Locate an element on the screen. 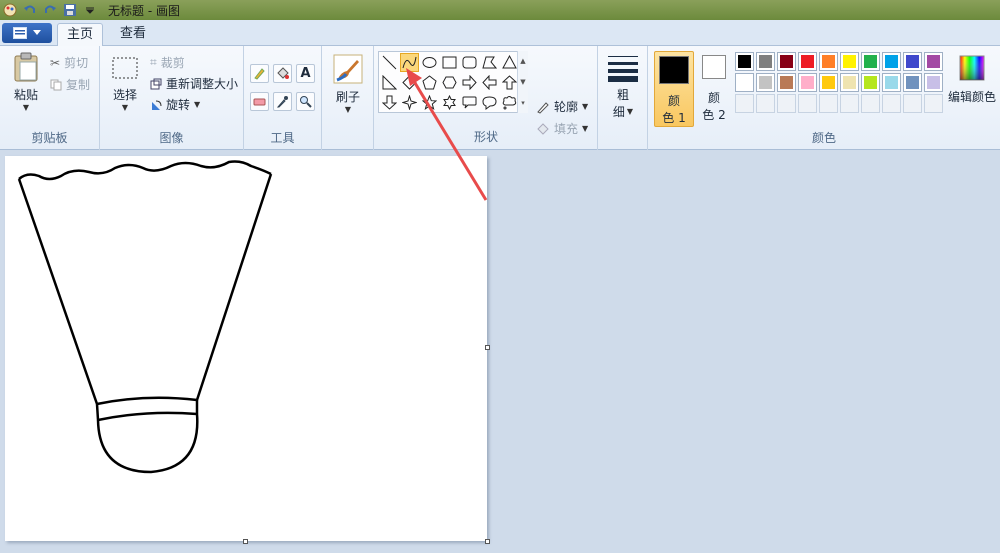 The width and height of the screenshot is (1000, 553). pentagon-shape is located at coordinates (429, 82).